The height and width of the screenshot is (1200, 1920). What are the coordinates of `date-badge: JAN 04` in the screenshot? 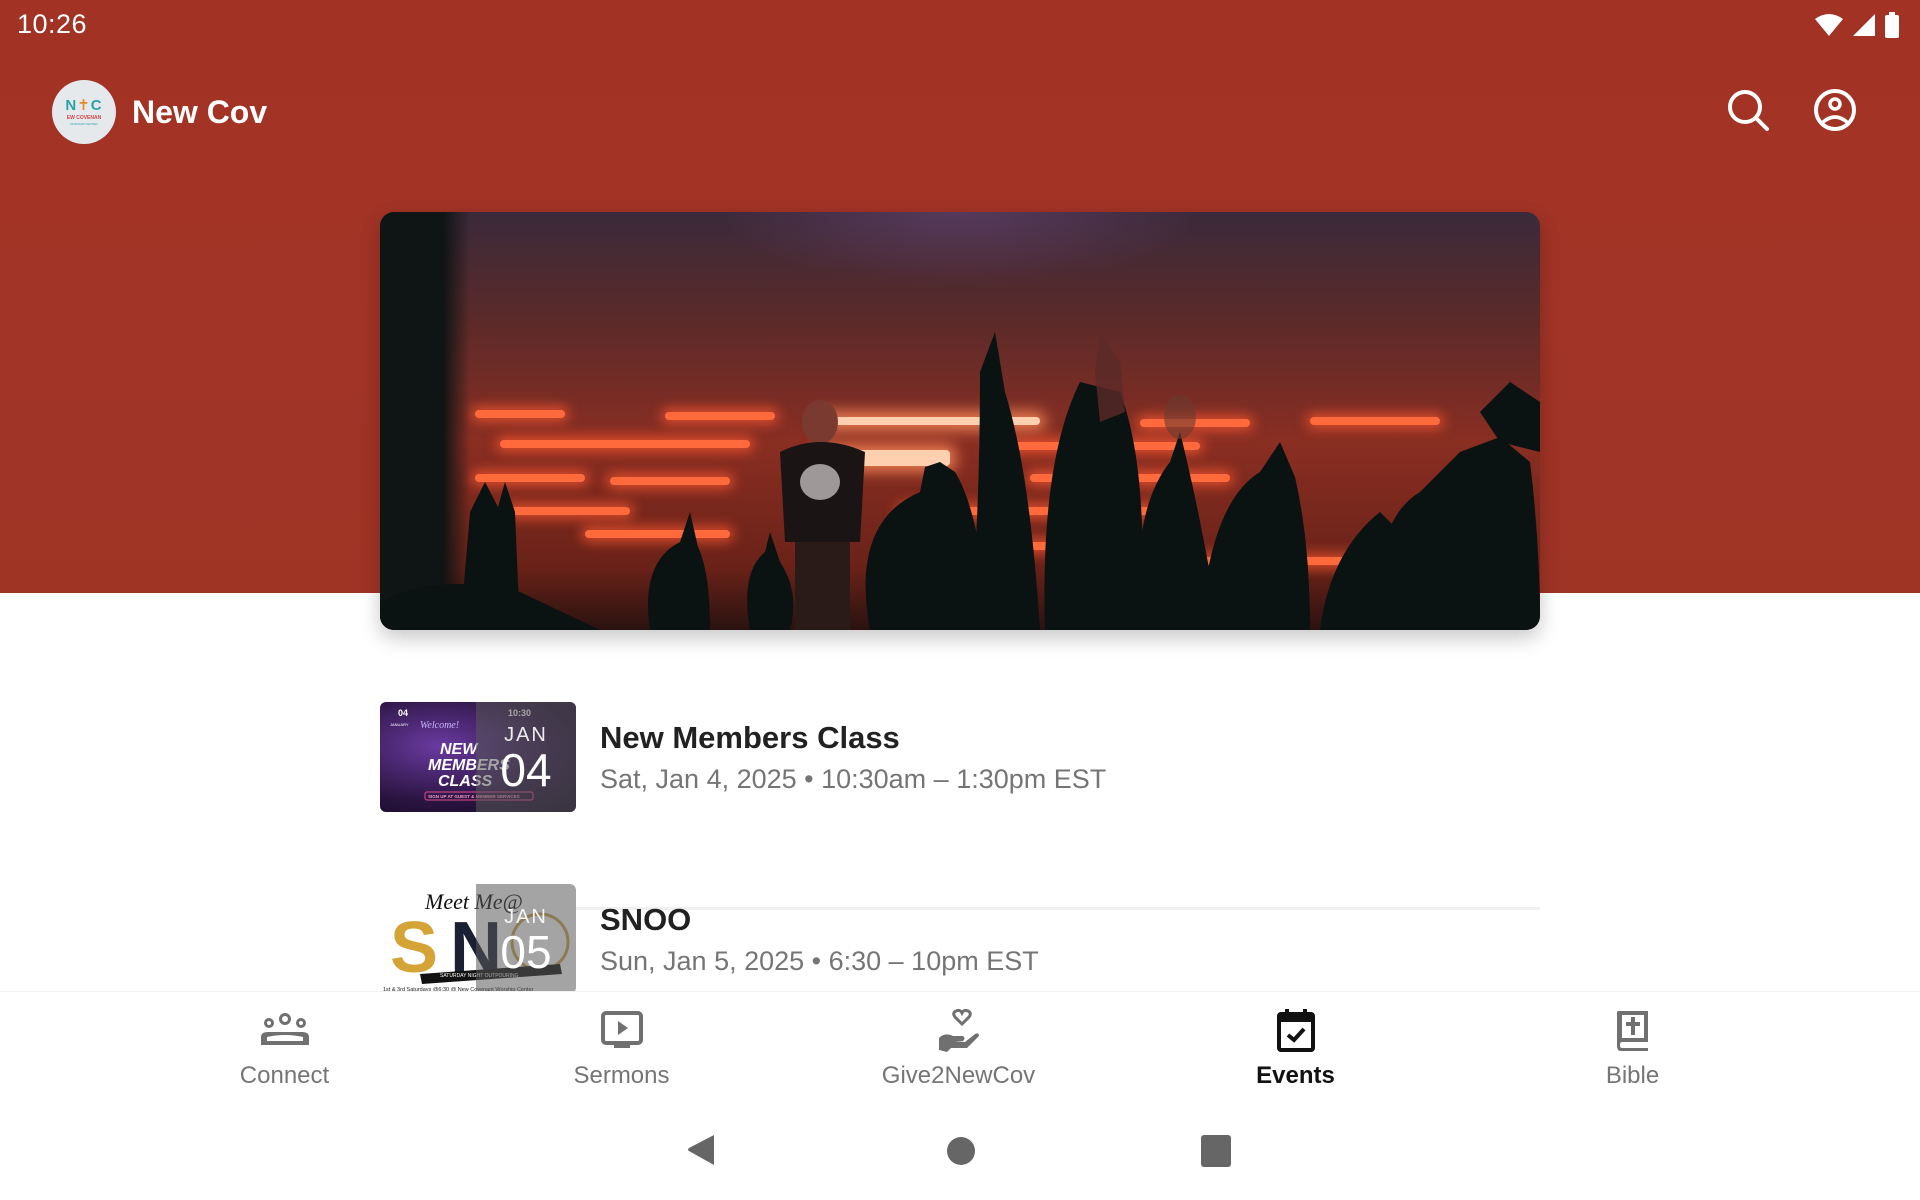 It's located at (526, 757).